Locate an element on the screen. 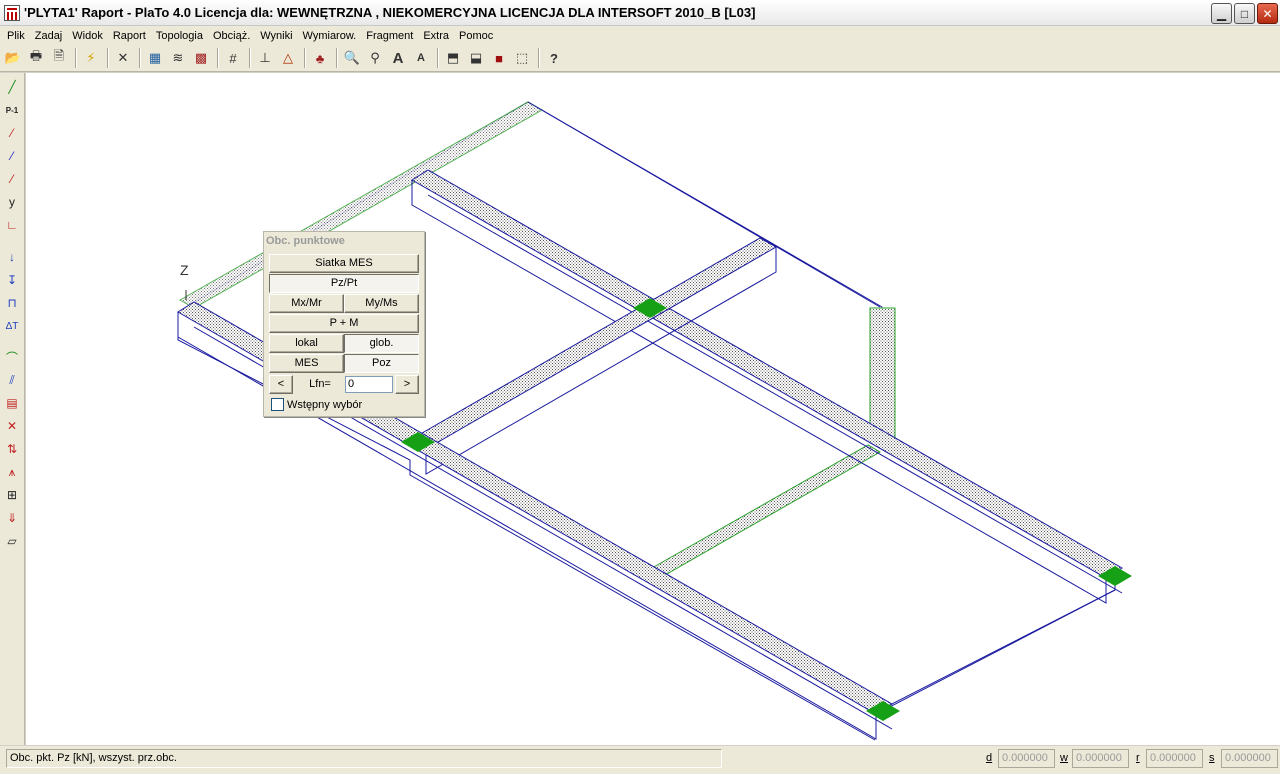  wstepny-wybor-label: Wstępny wybór is located at coordinates (325, 405).